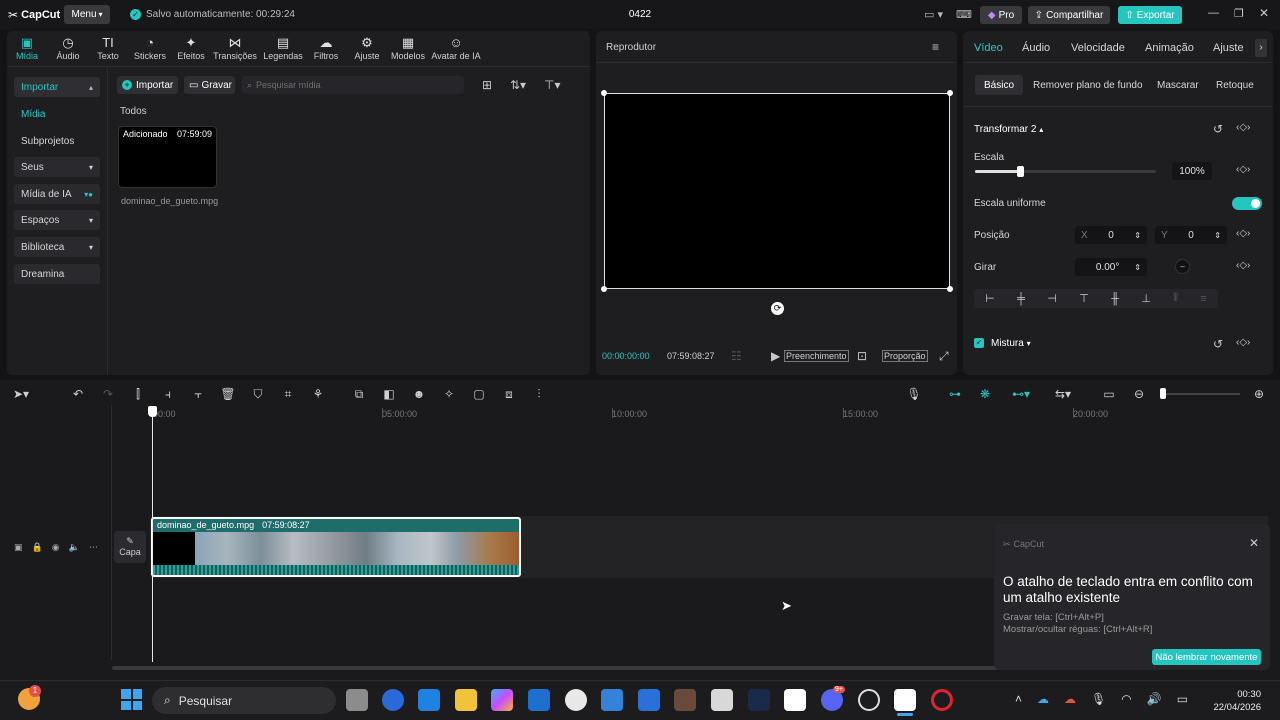 This screenshot has height=720, width=1280. Describe the element at coordinates (57, 247) in the screenshot. I see `sidebar-item-library: Biblioteca ▾` at that location.